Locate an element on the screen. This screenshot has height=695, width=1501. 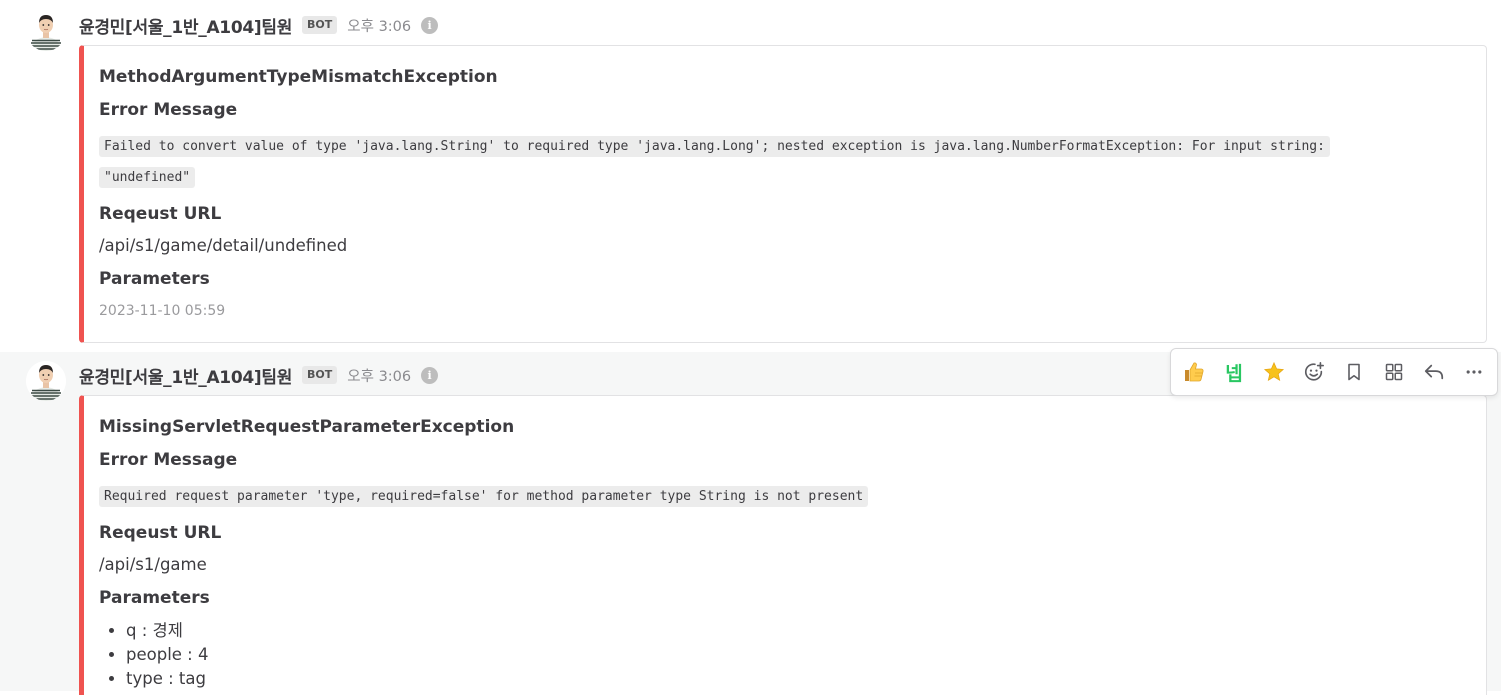
more-actions-button is located at coordinates (1474, 372).